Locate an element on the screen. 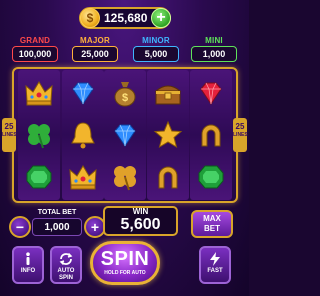 The width and height of the screenshot is (320, 296). spin-label: SPIN is located at coordinates (125, 259).